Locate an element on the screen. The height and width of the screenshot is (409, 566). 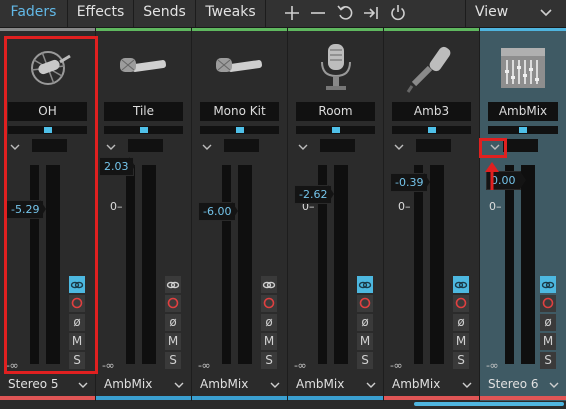
condenser-mic-icon is located at coordinates (335, 68).